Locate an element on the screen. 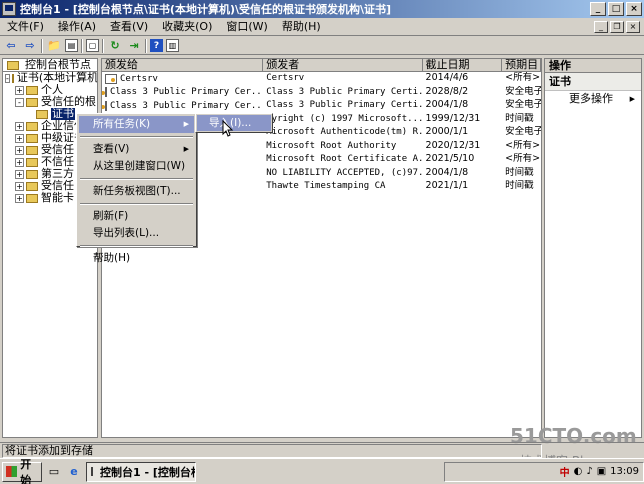 This screenshot has width=644, height=484. column-purposes: 预期目 is located at coordinates (521, 65).